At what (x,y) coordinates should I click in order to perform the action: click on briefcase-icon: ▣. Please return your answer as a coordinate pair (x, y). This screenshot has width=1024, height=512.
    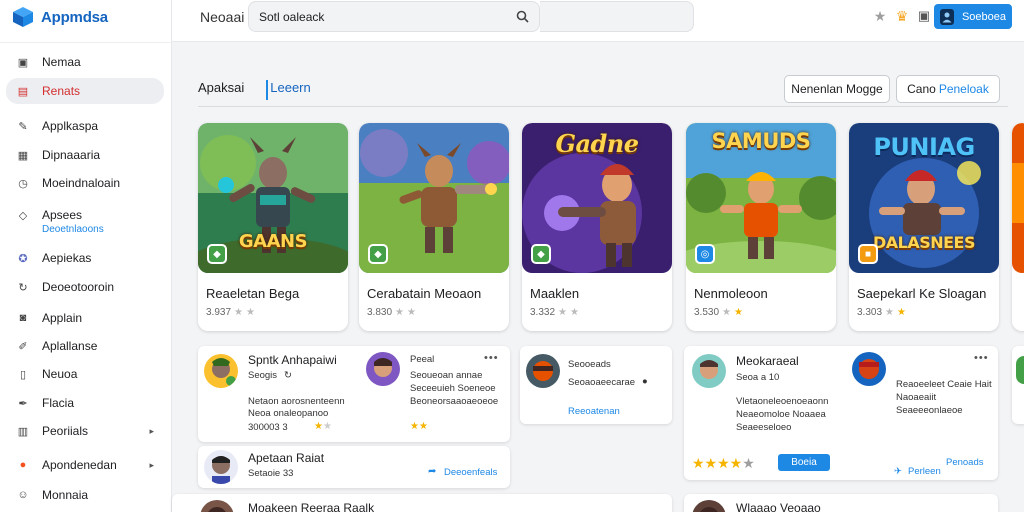
    Looking at the image, I should click on (23, 62).